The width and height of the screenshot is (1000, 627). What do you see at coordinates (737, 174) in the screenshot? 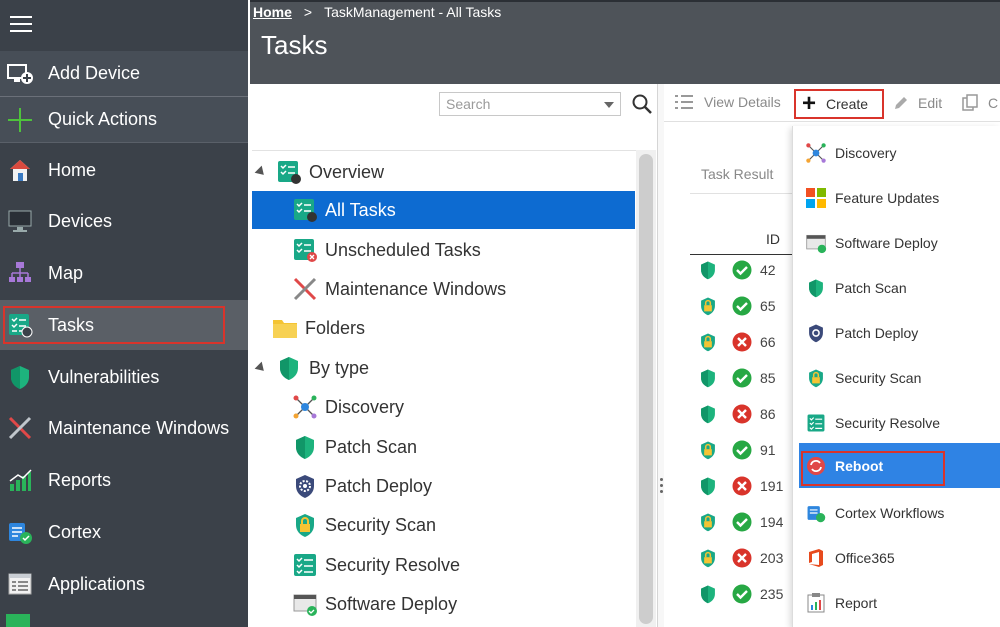
I see `tab-task-result: Task Result` at bounding box center [737, 174].